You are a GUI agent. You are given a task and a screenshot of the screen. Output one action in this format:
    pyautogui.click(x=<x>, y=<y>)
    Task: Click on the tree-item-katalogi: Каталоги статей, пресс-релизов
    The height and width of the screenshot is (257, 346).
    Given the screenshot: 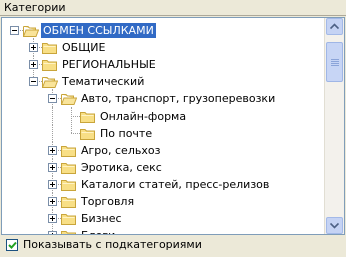 What is the action you would take?
    pyautogui.click(x=163, y=183)
    